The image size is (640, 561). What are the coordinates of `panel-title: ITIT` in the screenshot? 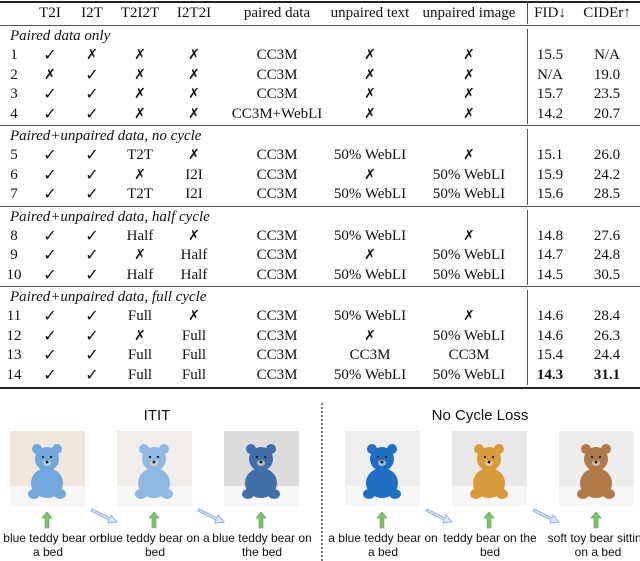 It's located at (157, 415).